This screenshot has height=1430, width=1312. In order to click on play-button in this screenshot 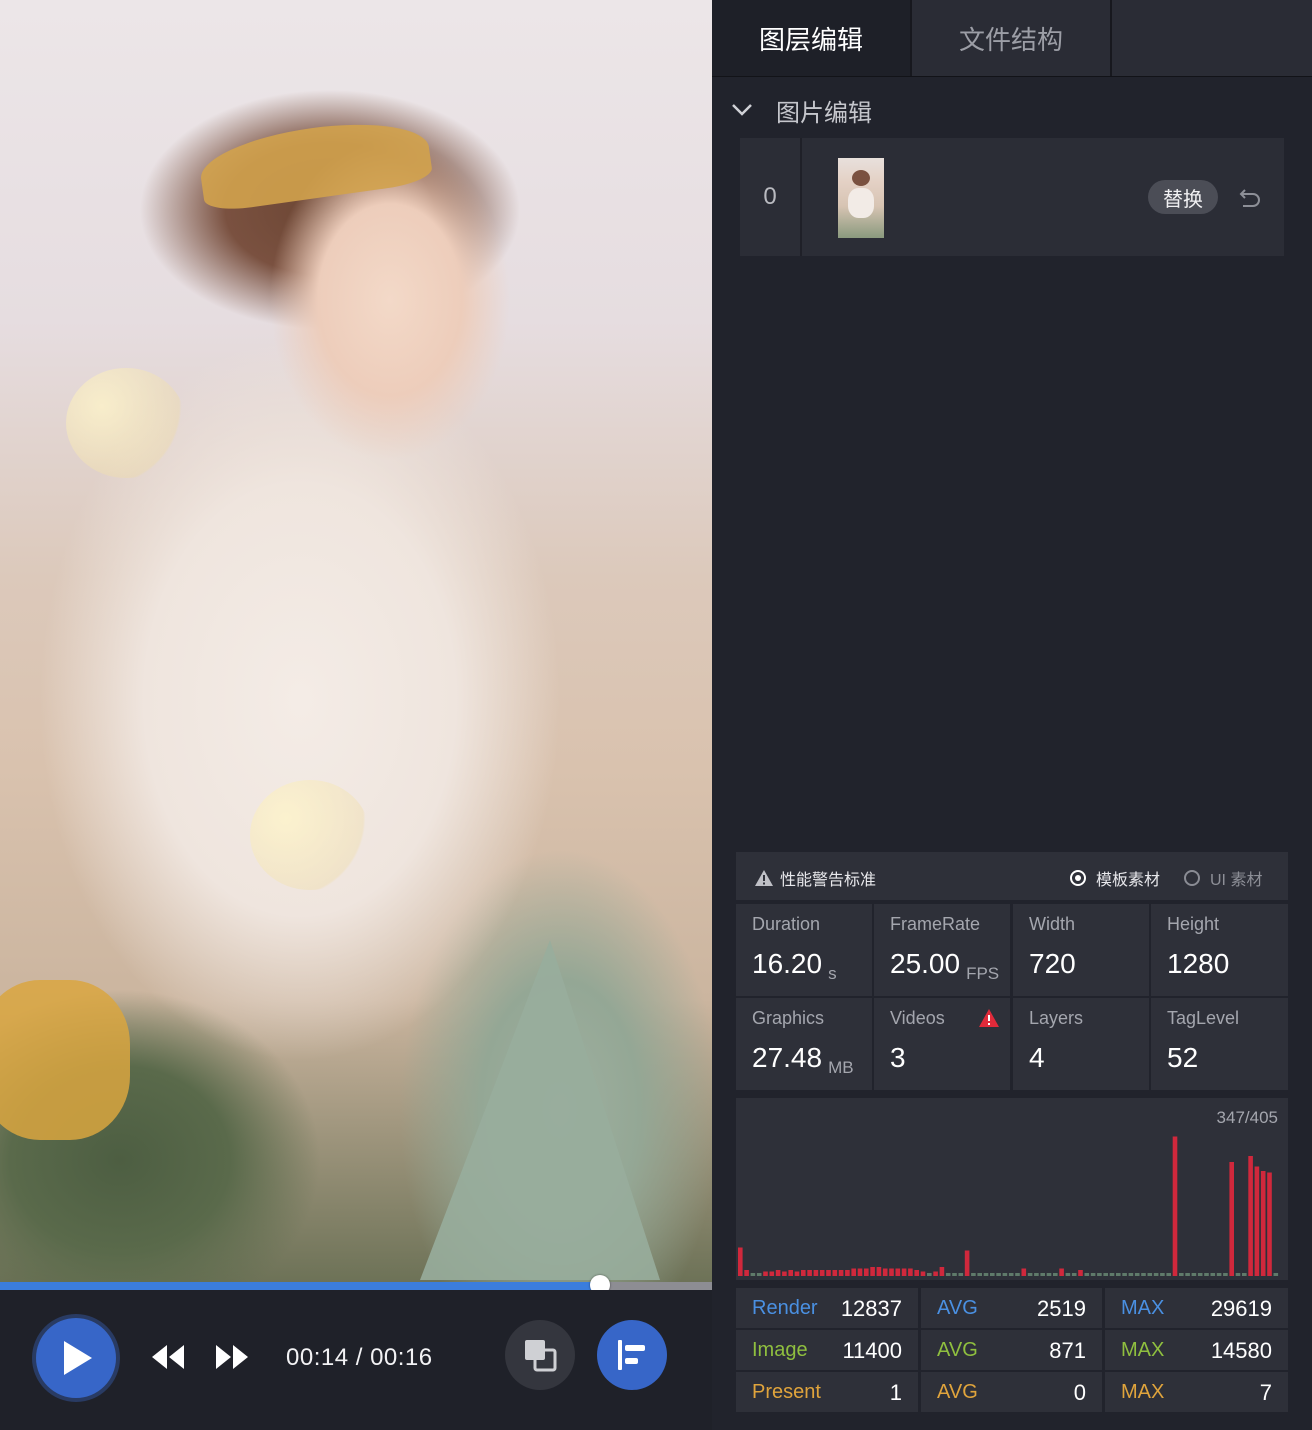, I will do `click(76, 1358)`.